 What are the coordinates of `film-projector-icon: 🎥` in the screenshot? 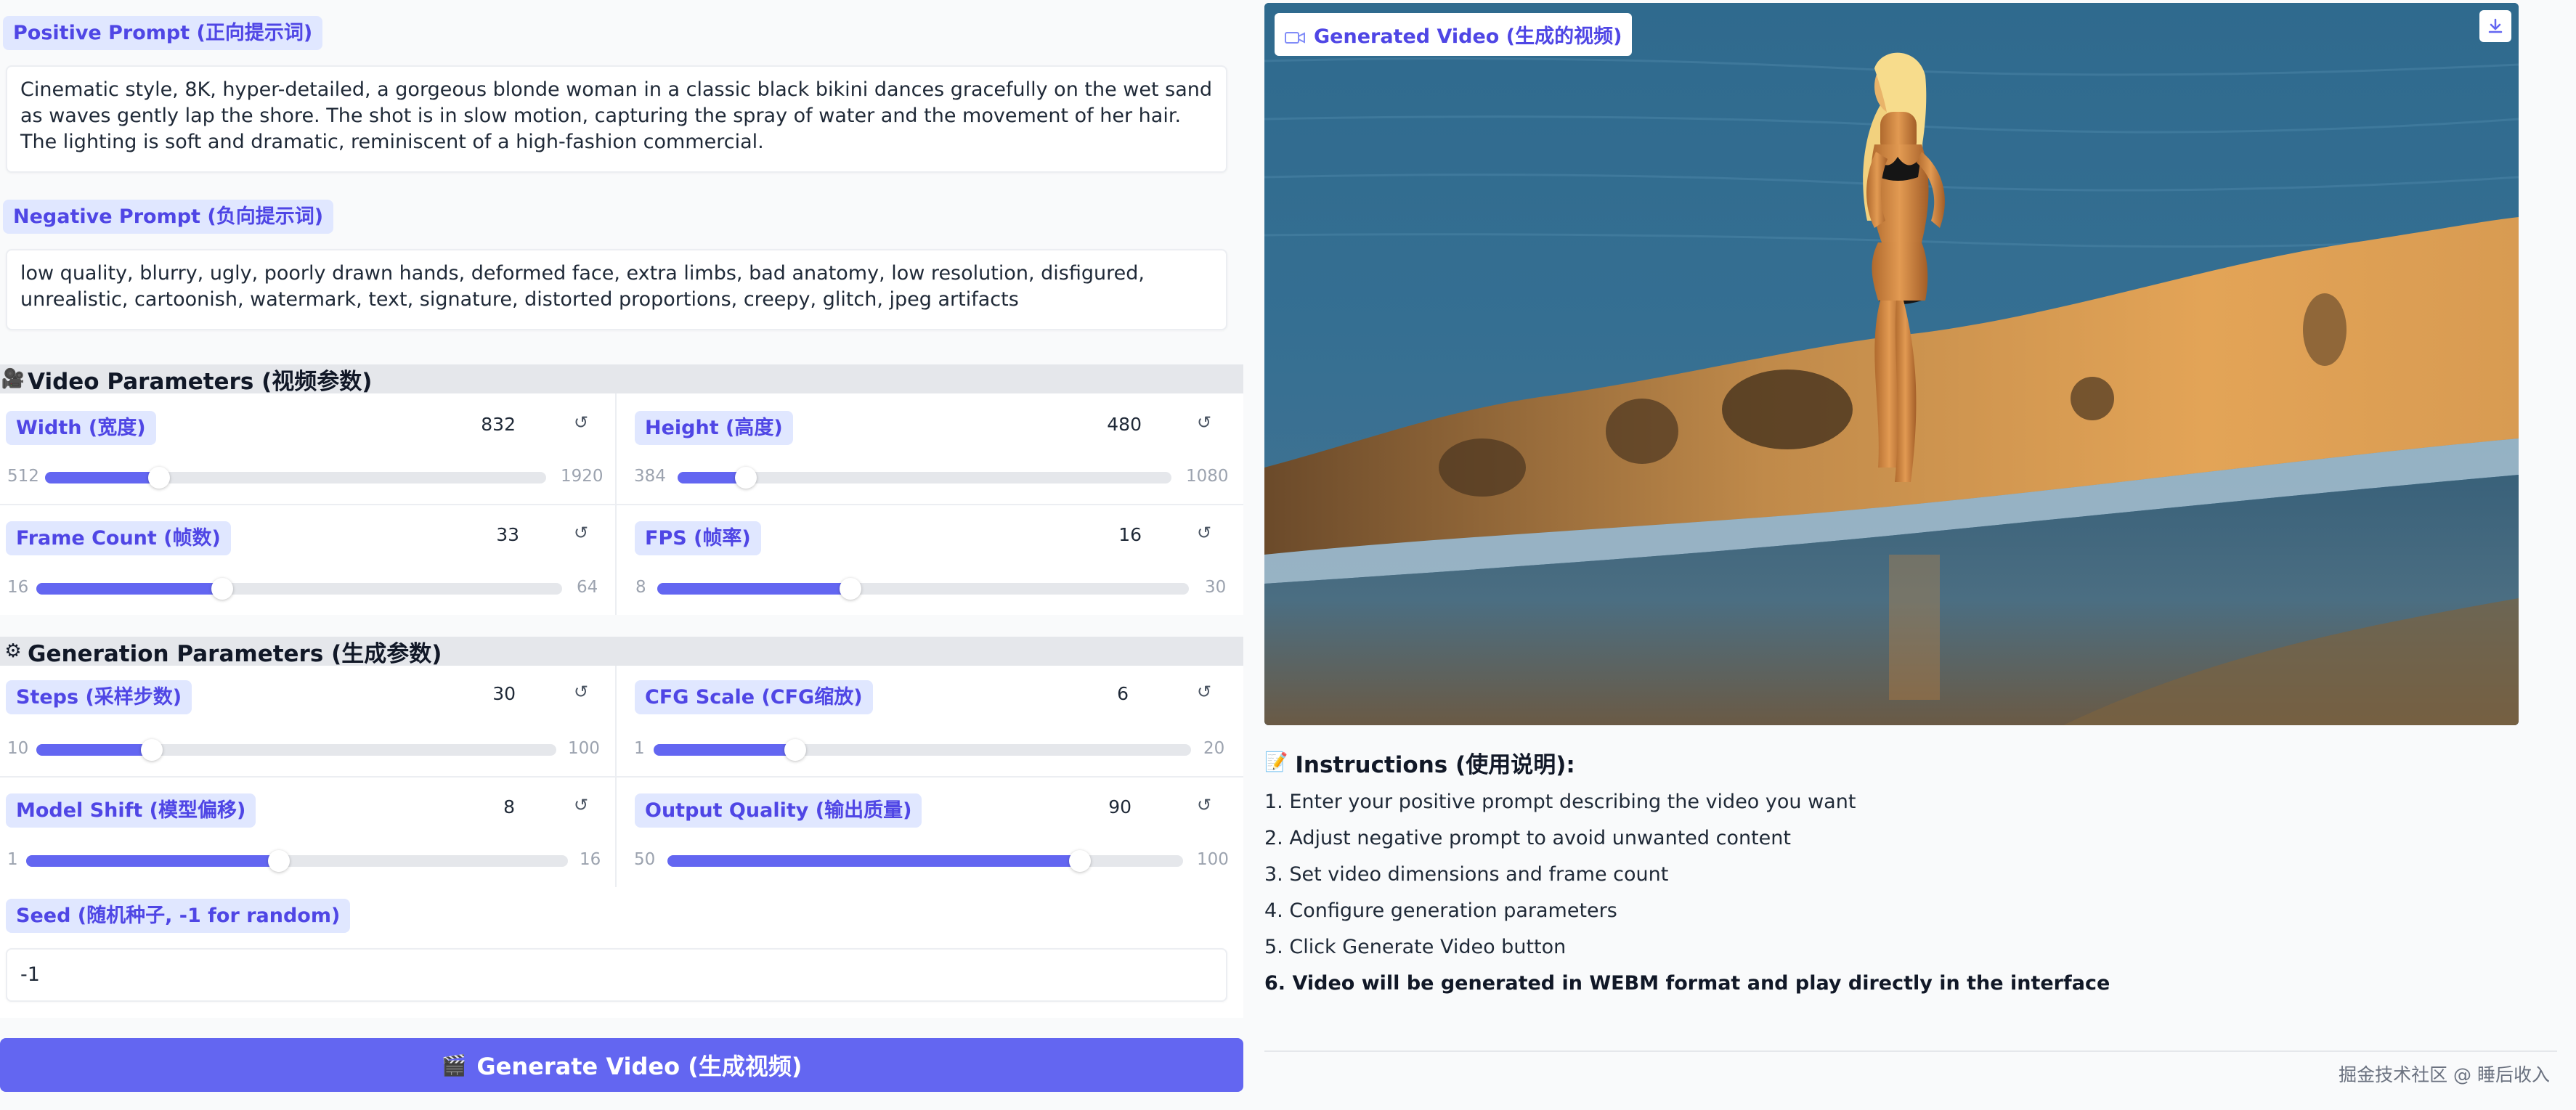 It's located at (13, 379).